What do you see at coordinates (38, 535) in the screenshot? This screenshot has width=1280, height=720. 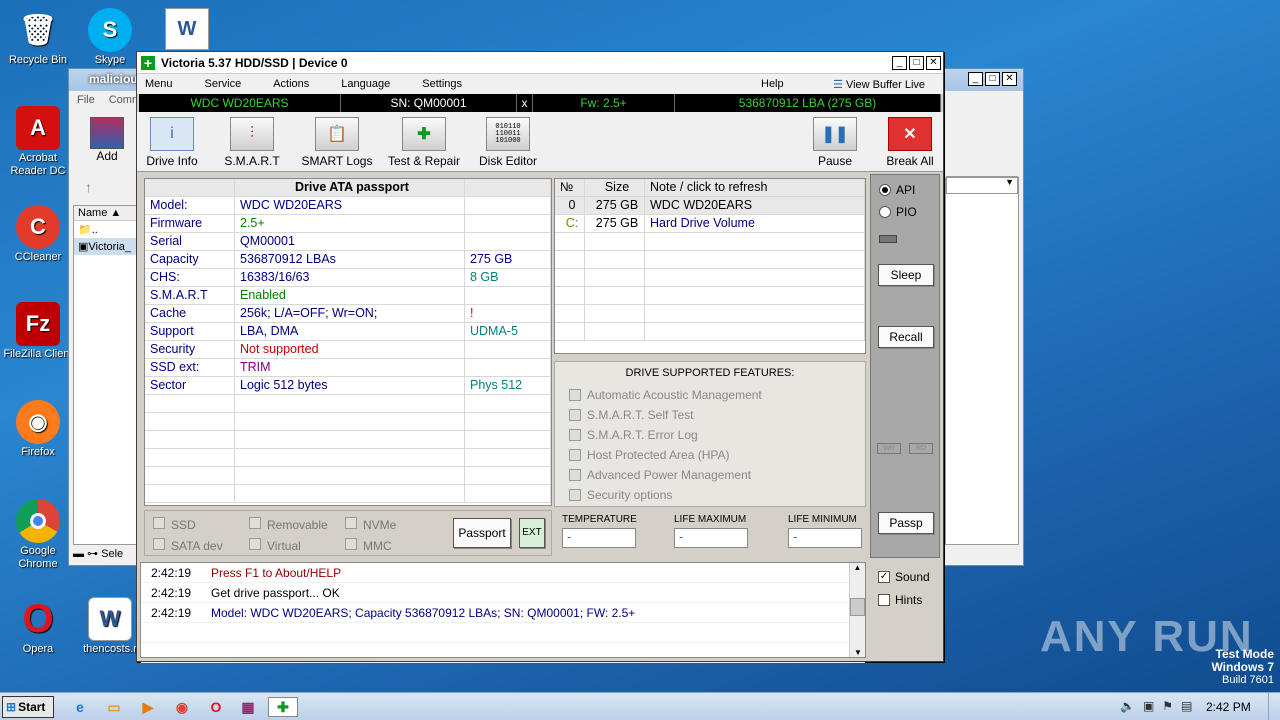 I see `desktop-icon-chrome: Google Chrome` at bounding box center [38, 535].